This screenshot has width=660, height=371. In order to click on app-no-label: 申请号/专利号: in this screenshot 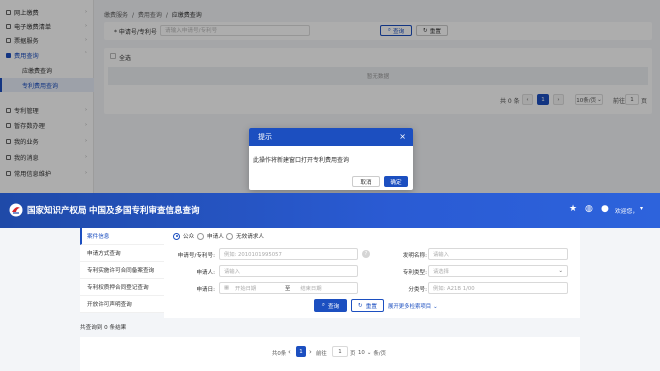, I will do `click(196, 256)`.